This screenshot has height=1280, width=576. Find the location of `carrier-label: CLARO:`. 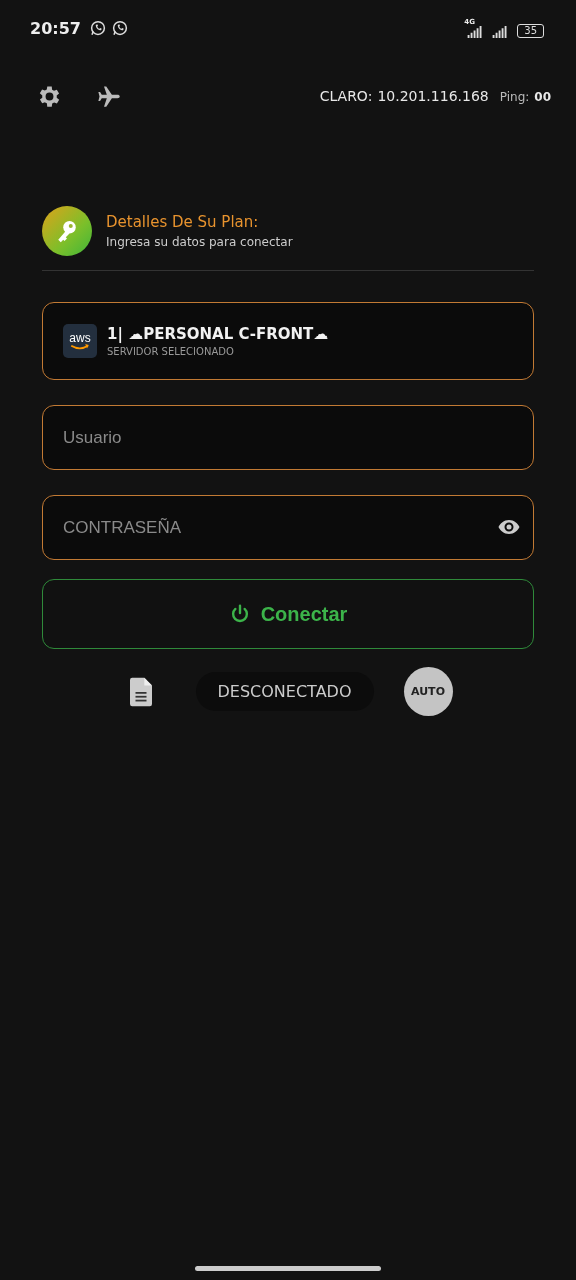

carrier-label: CLARO: is located at coordinates (346, 96).